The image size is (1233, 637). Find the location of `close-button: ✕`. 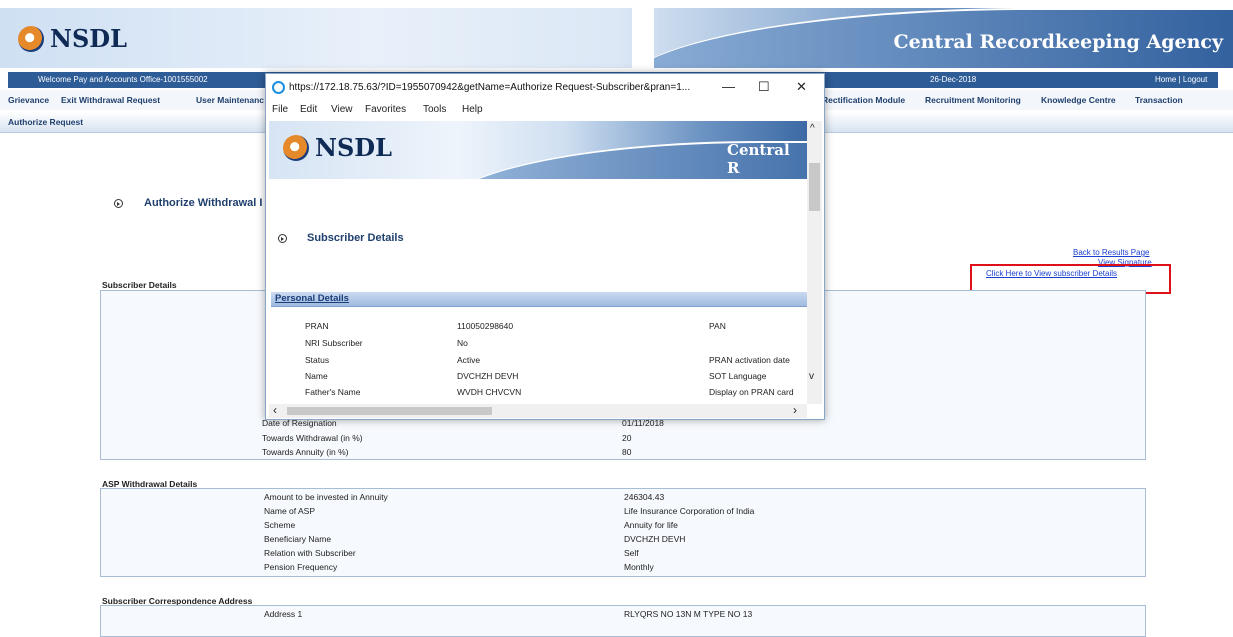

close-button: ✕ is located at coordinates (801, 87).